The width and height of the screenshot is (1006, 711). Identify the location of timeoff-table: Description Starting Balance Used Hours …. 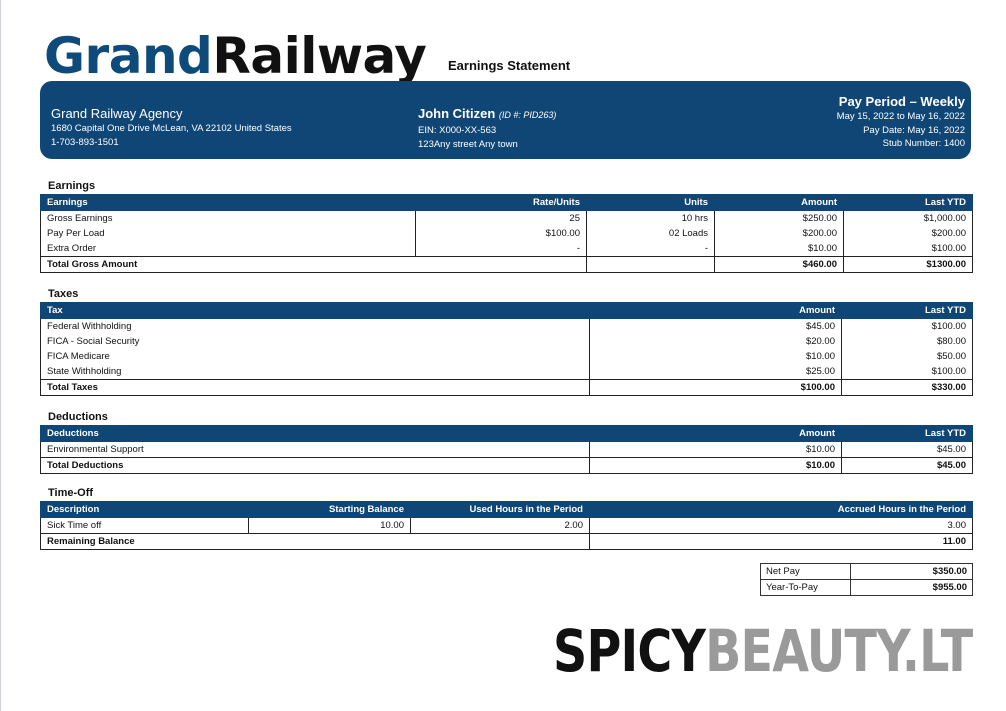
(506, 525).